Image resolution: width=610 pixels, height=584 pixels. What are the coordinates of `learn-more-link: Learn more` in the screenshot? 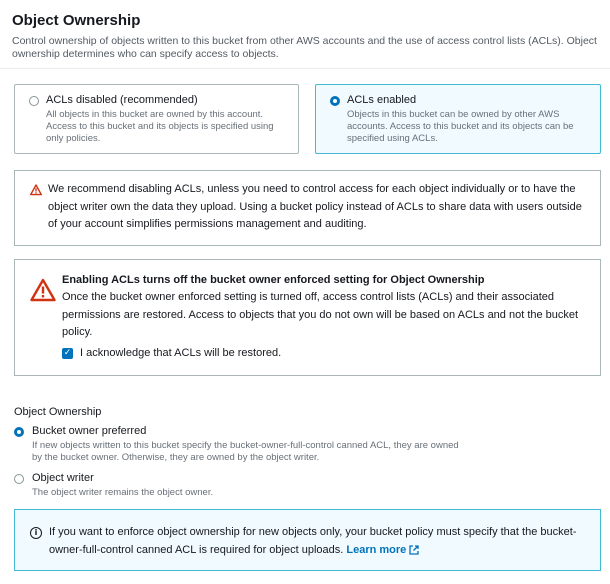 It's located at (382, 550).